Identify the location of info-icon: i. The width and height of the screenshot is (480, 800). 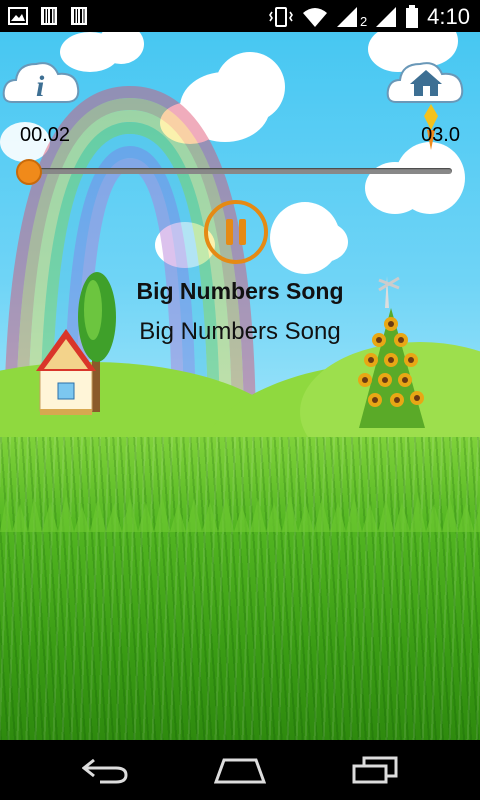
(41, 82).